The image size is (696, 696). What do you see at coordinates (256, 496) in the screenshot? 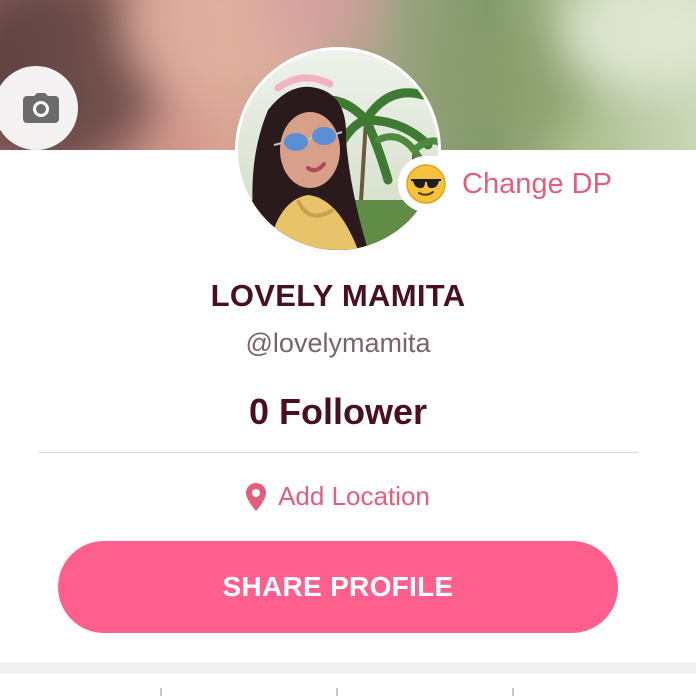
I see `location-pin-icon` at bounding box center [256, 496].